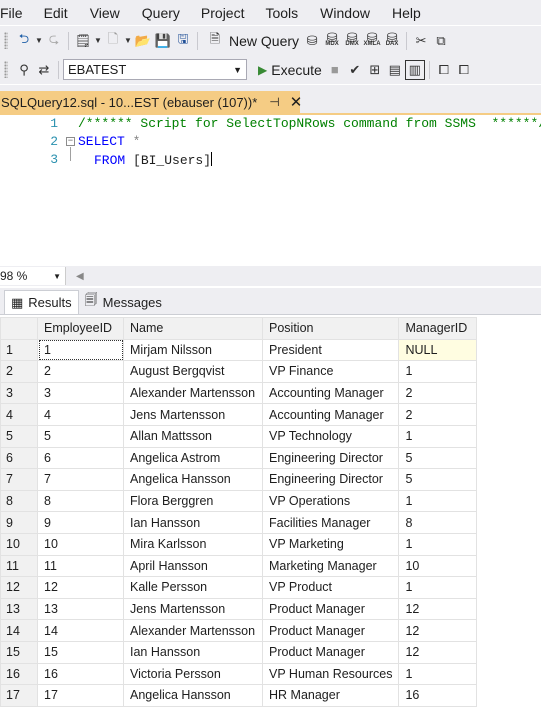 Image resolution: width=541 pixels, height=721 pixels. I want to click on code-line-2: SELECT *, so click(109, 141).